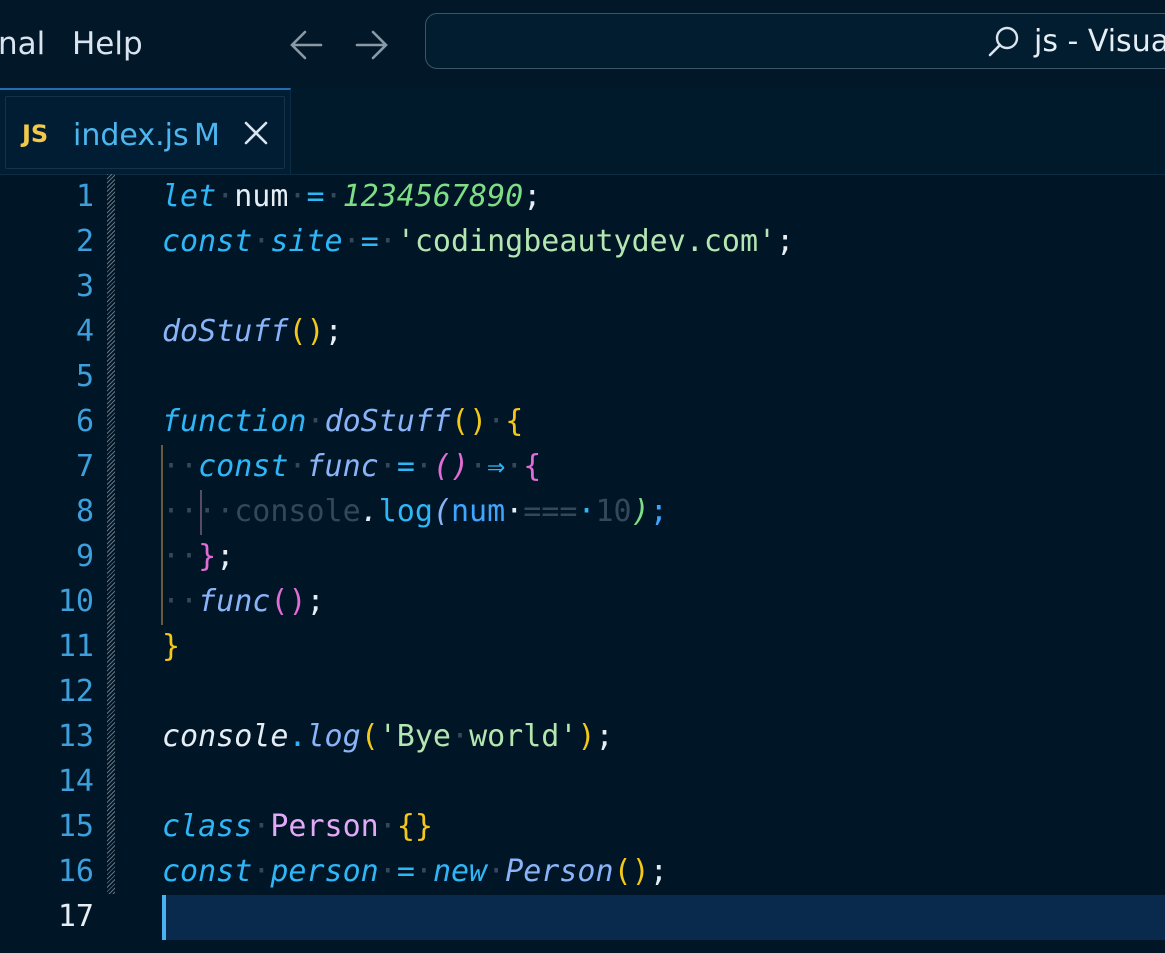 The width and height of the screenshot is (1165, 953). Describe the element at coordinates (460, 871) in the screenshot. I see `code-token: new` at that location.